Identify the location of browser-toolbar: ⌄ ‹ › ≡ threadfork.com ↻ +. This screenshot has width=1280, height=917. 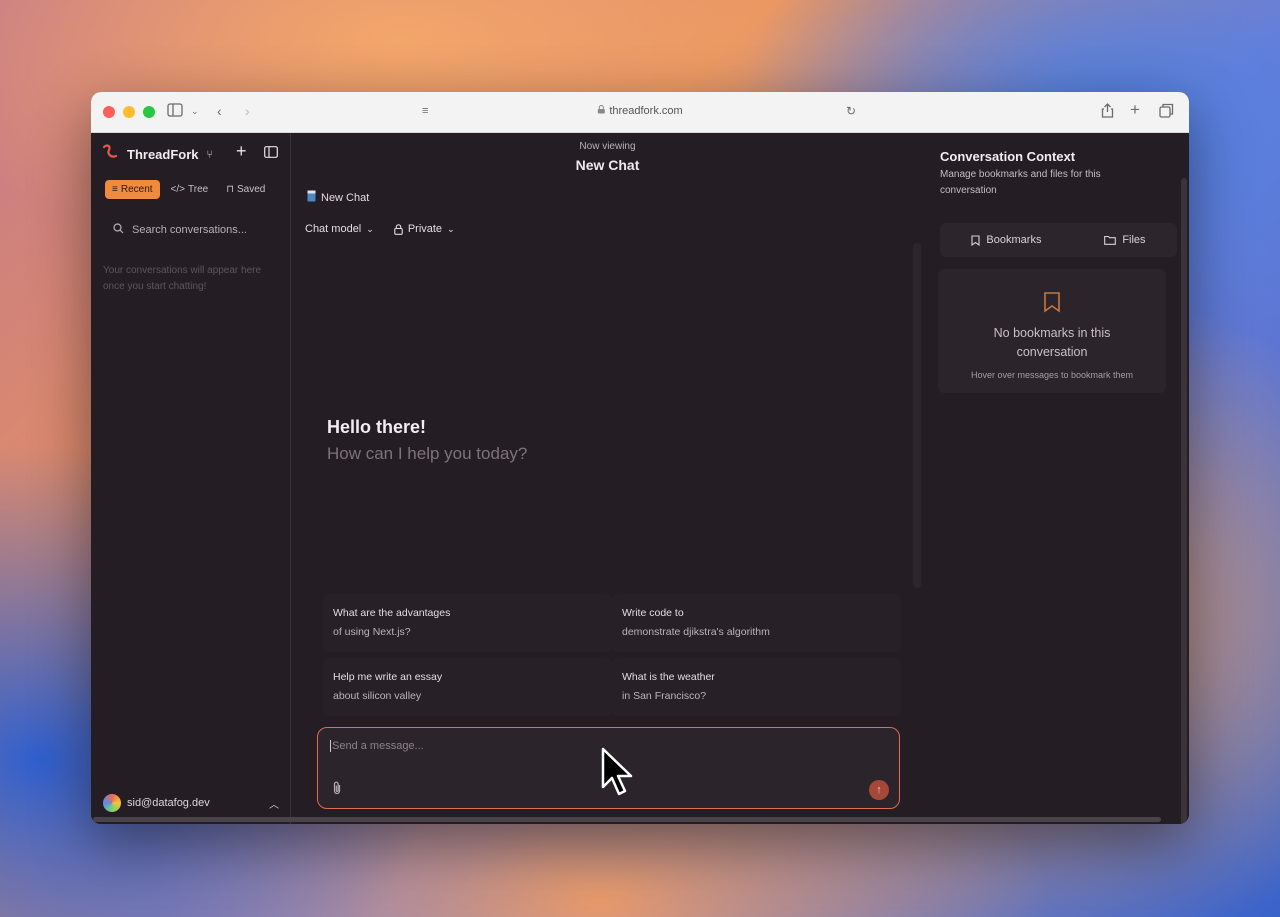
(640, 112).